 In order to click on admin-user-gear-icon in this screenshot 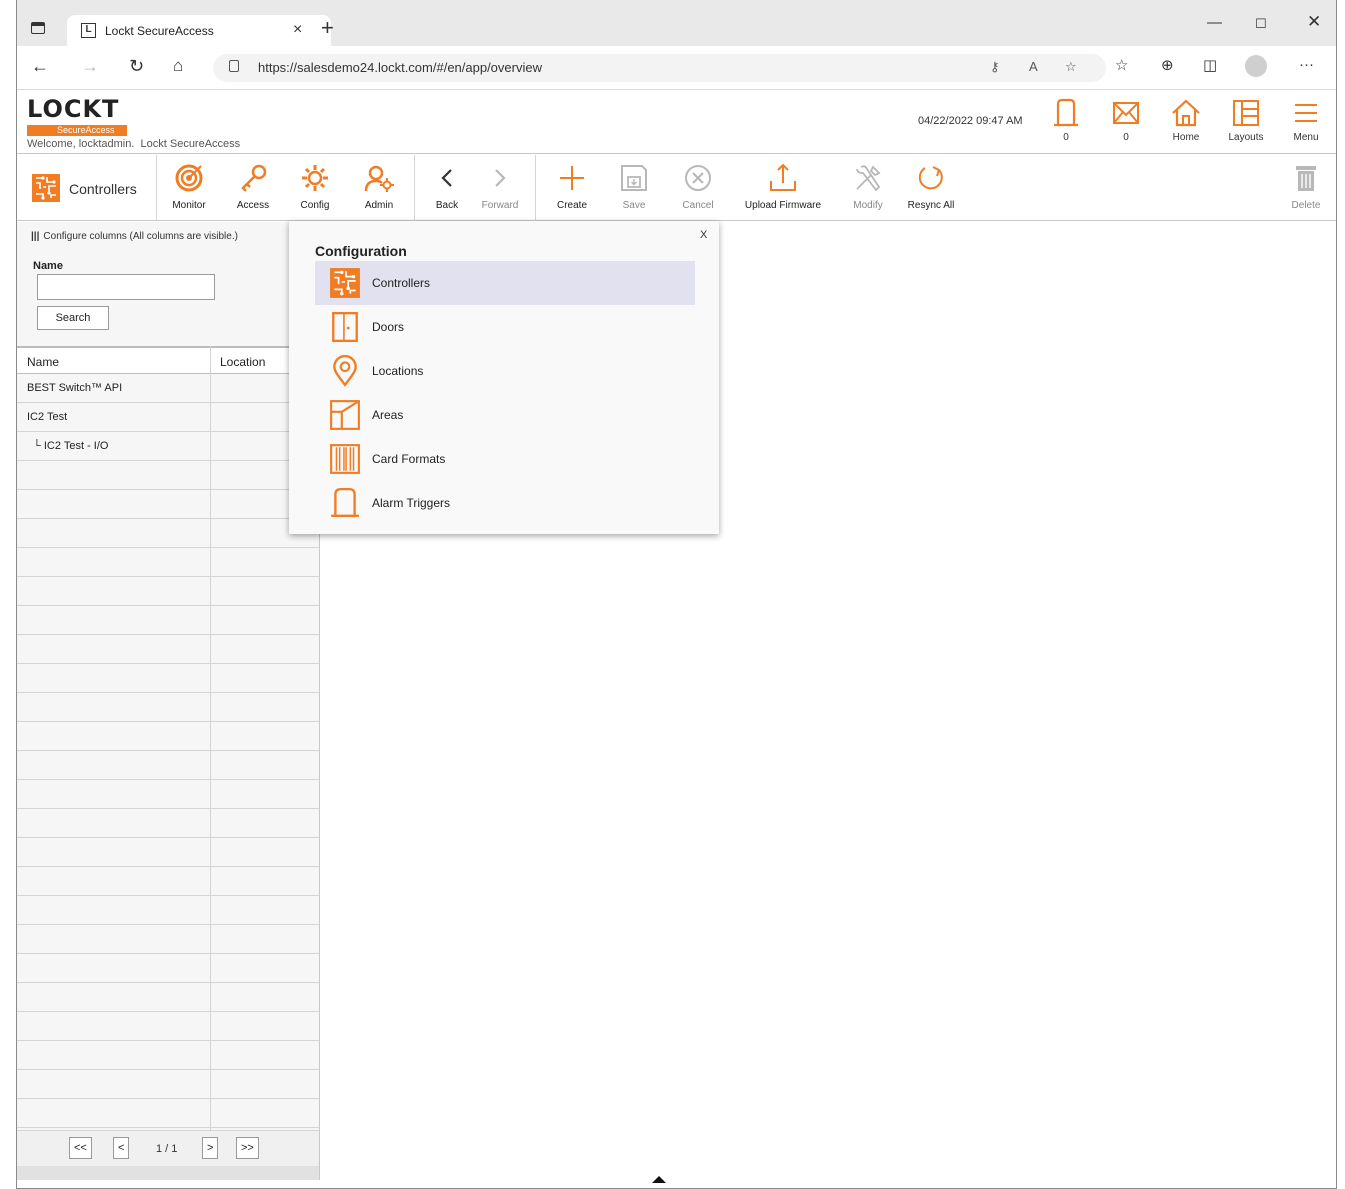, I will do `click(379, 178)`.